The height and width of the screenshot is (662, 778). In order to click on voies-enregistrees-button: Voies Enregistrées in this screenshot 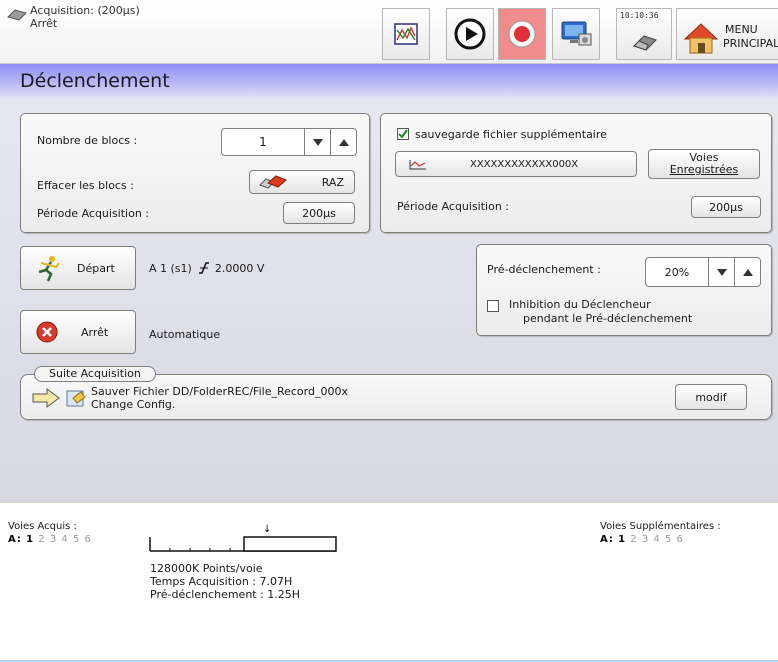, I will do `click(704, 164)`.